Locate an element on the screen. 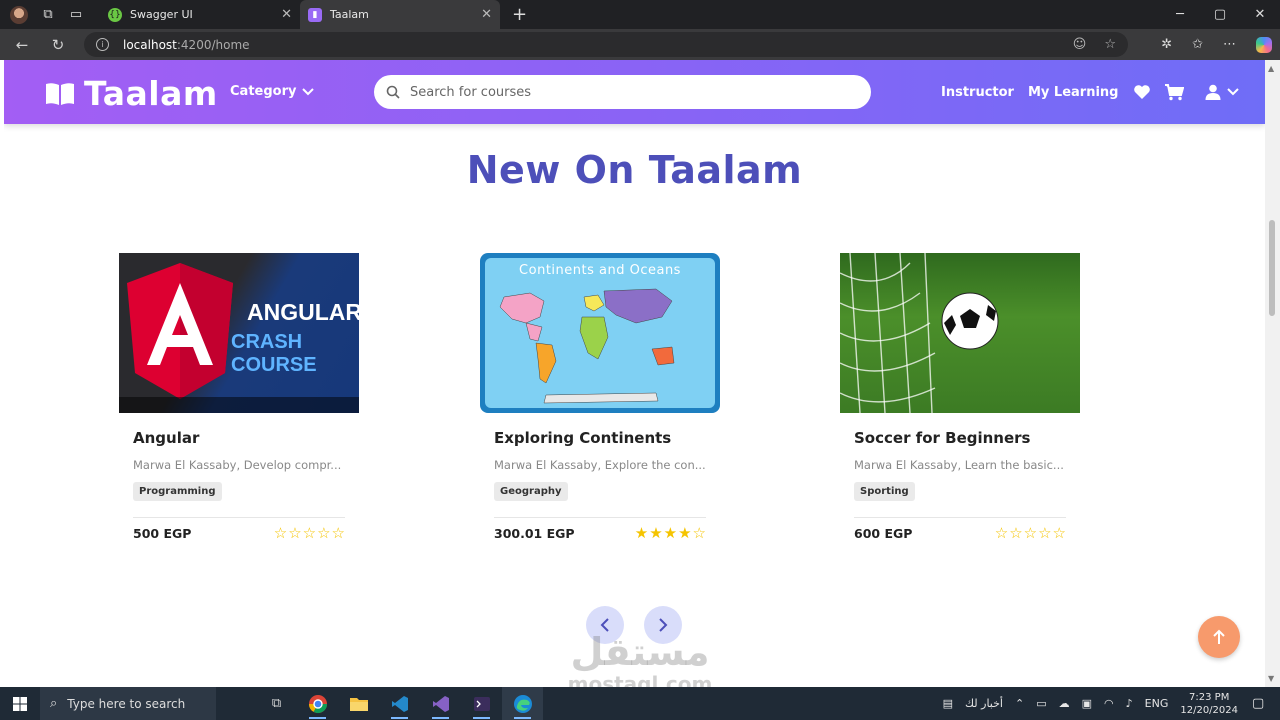  new-tab-icon: + is located at coordinates (519, 14).